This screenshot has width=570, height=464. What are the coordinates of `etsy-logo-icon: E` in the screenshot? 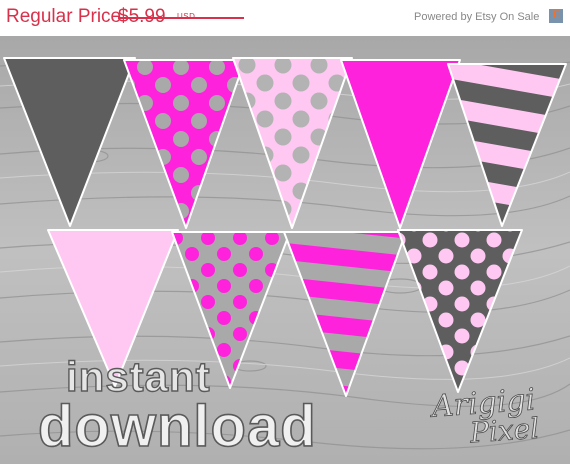 It's located at (556, 16).